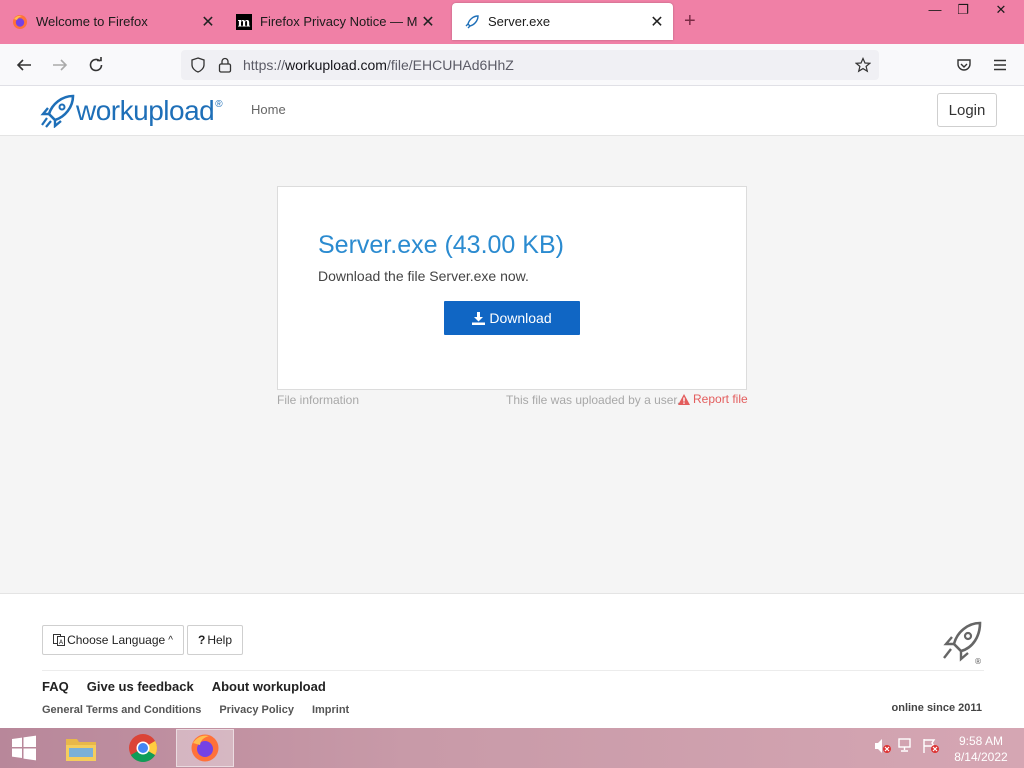 The height and width of the screenshot is (768, 1024). I want to click on taskbar-file-explorer, so click(81, 748).